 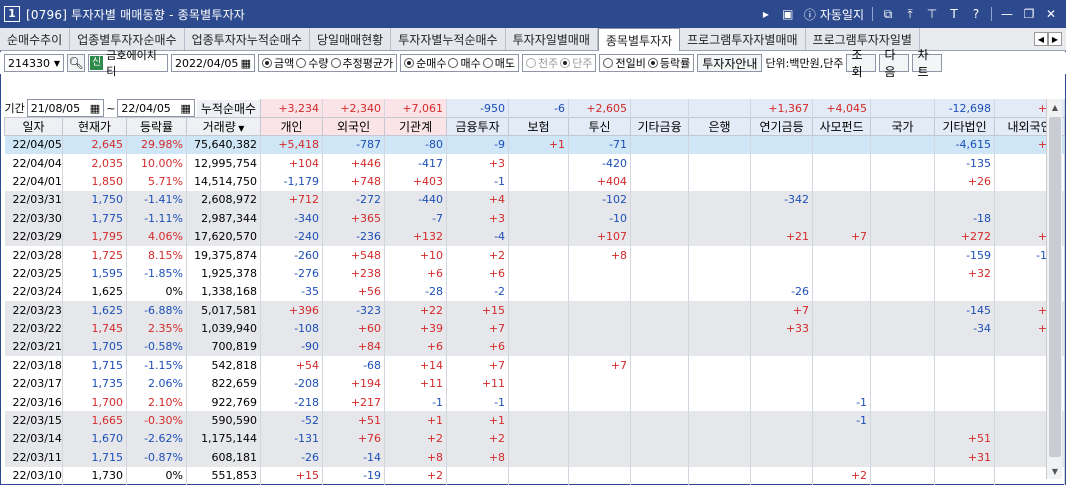 I want to click on close-icon: ✕, so click(x=1051, y=14).